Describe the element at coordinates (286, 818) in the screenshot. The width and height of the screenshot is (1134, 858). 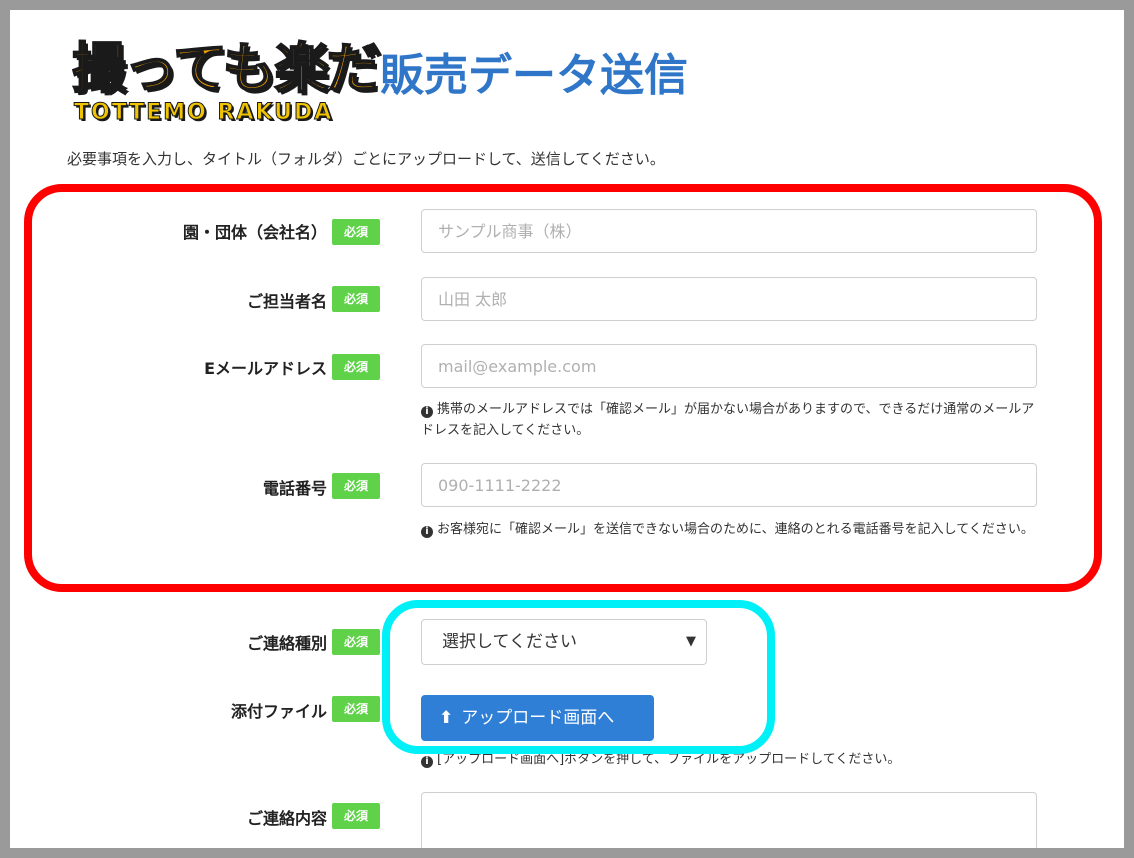
I see `contact-content-label: ご連絡内容` at that location.